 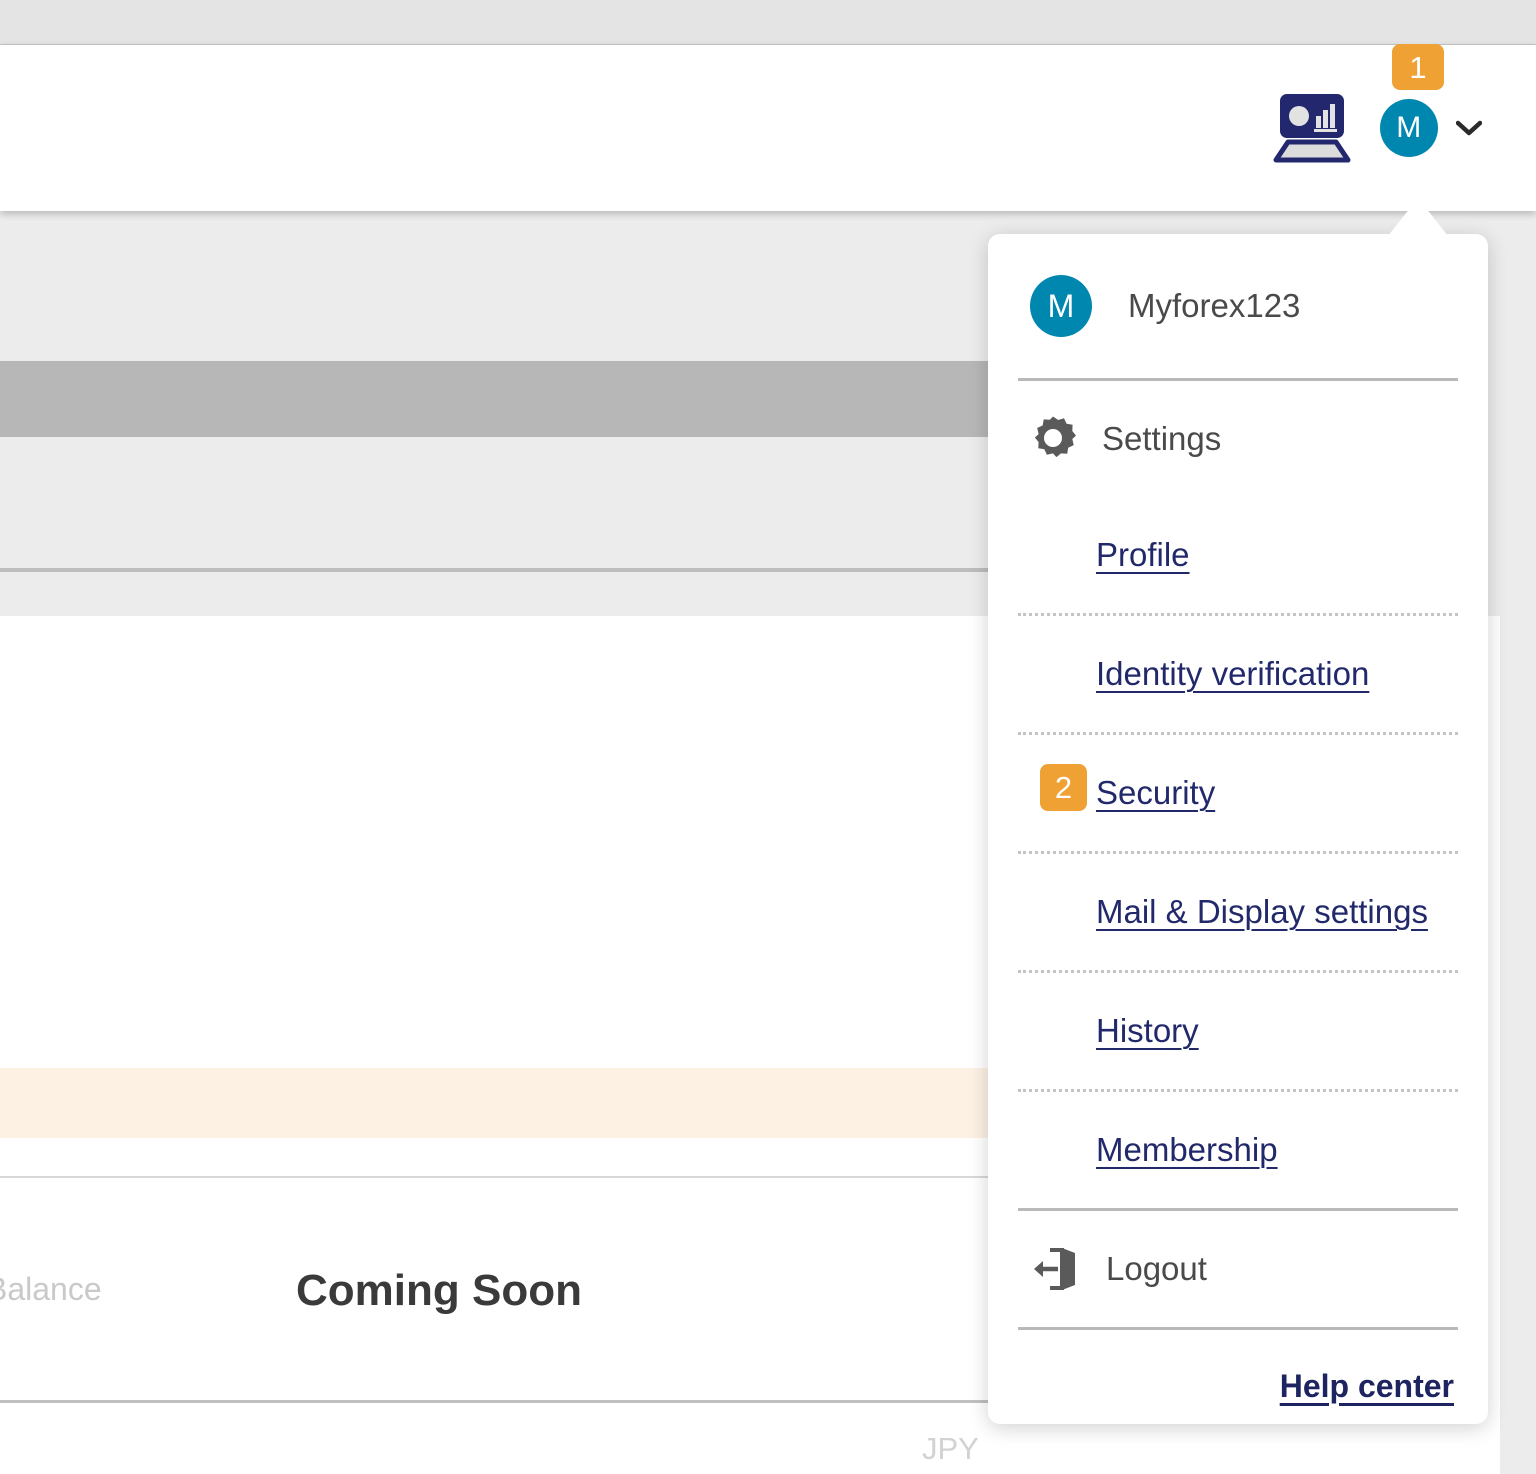 What do you see at coordinates (1156, 1268) in the screenshot?
I see `dropdown-logout-label: Logout` at bounding box center [1156, 1268].